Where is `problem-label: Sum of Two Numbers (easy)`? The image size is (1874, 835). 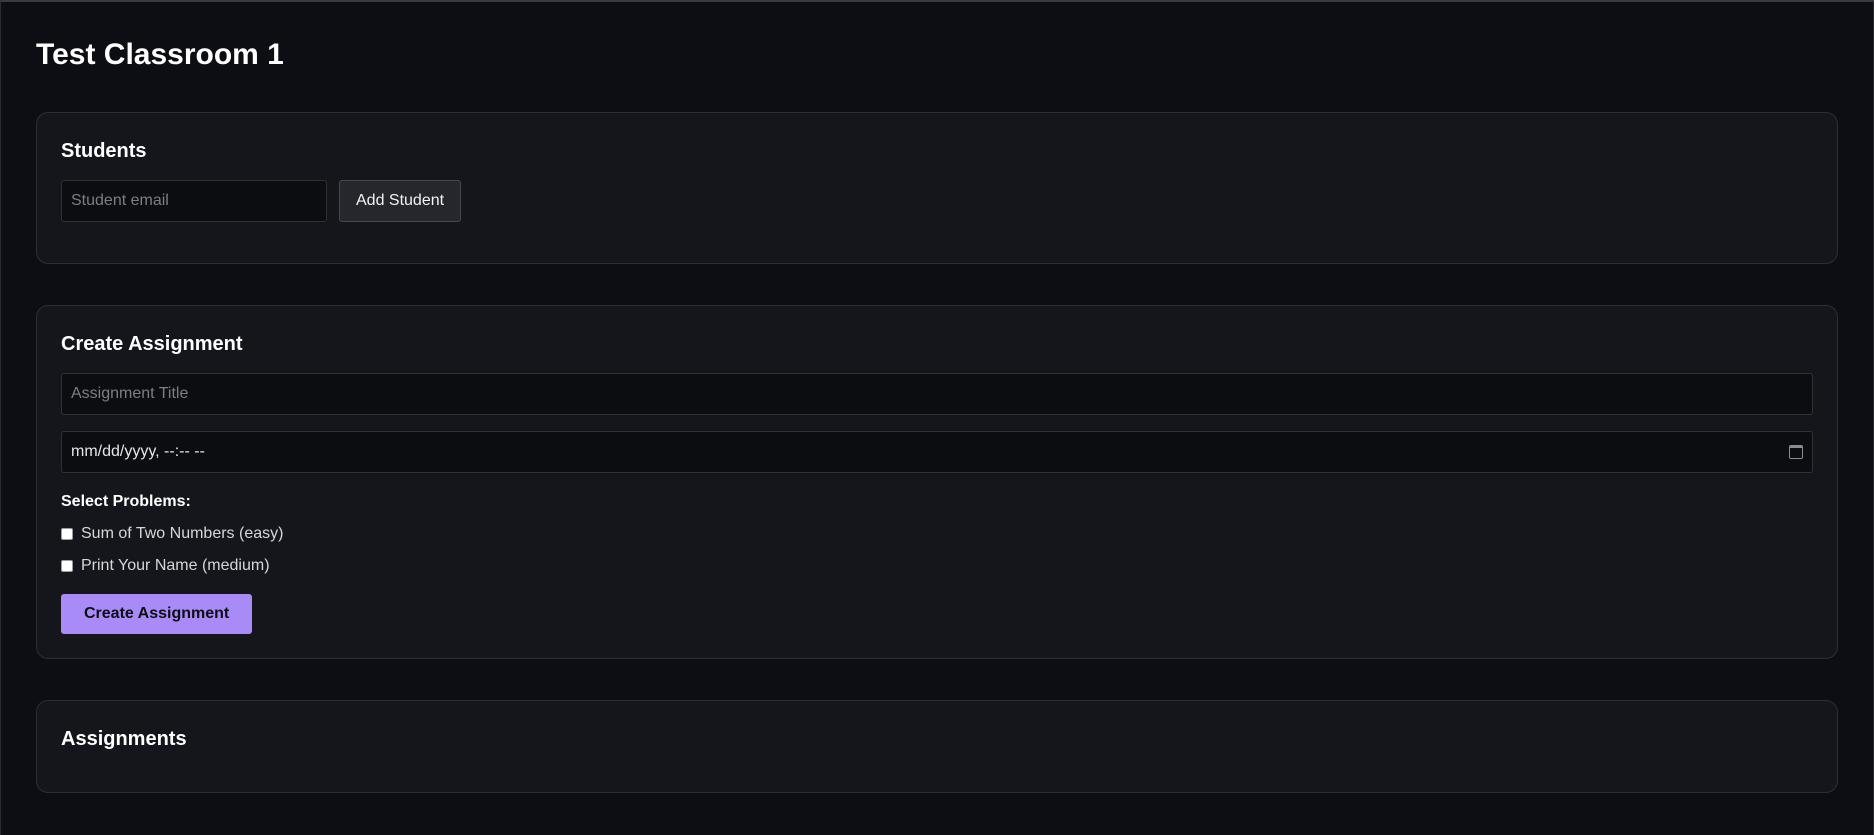
problem-label: Sum of Two Numbers (easy) is located at coordinates (182, 533).